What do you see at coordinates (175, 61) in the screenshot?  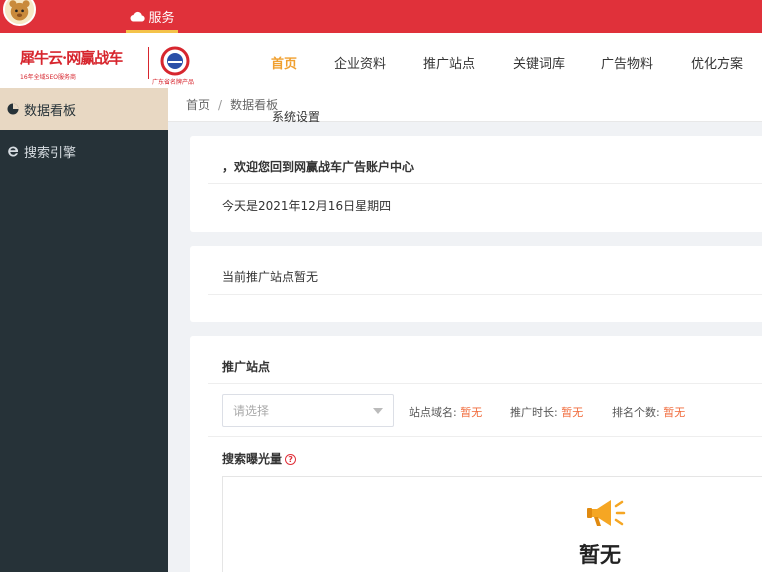 I see `brand-seal-icon` at bounding box center [175, 61].